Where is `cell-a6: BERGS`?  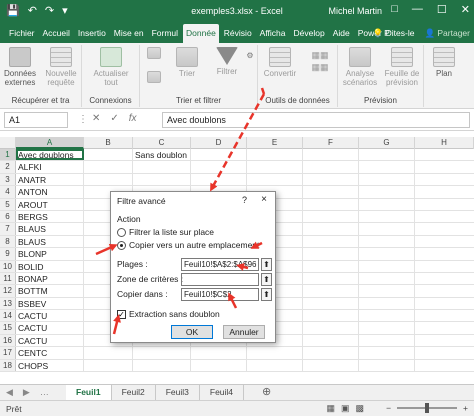
cell-a6: BERGS is located at coordinates (50, 216).